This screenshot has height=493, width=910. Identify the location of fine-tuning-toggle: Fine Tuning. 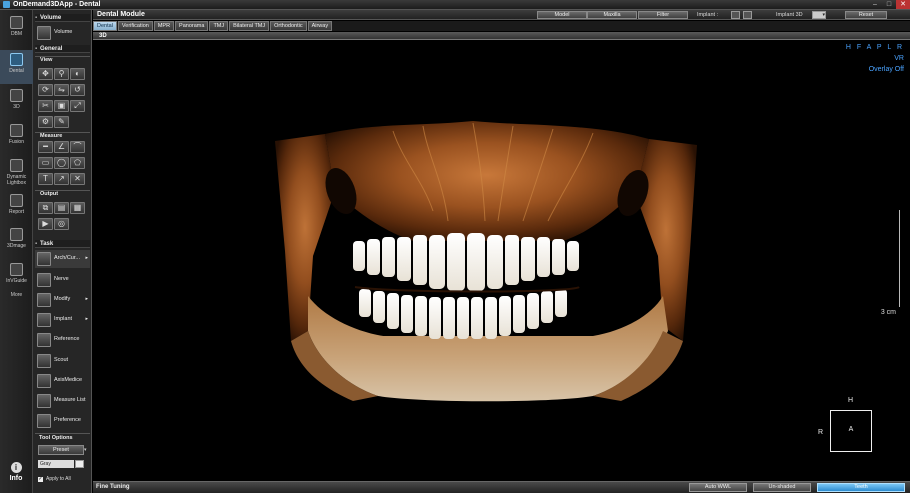
(113, 487).